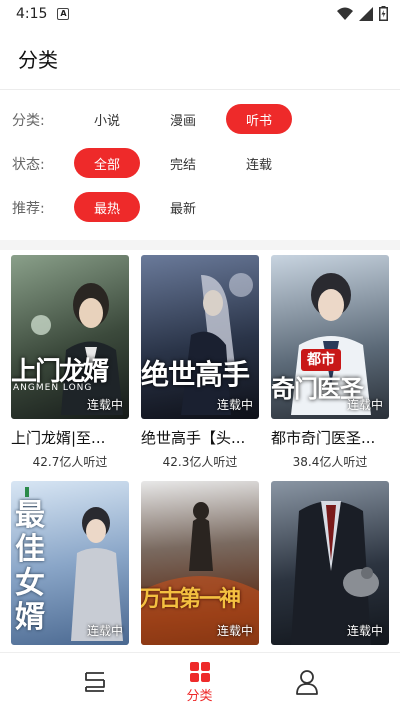  Describe the element at coordinates (107, 163) in the screenshot. I see `chip-all: 全部` at that location.